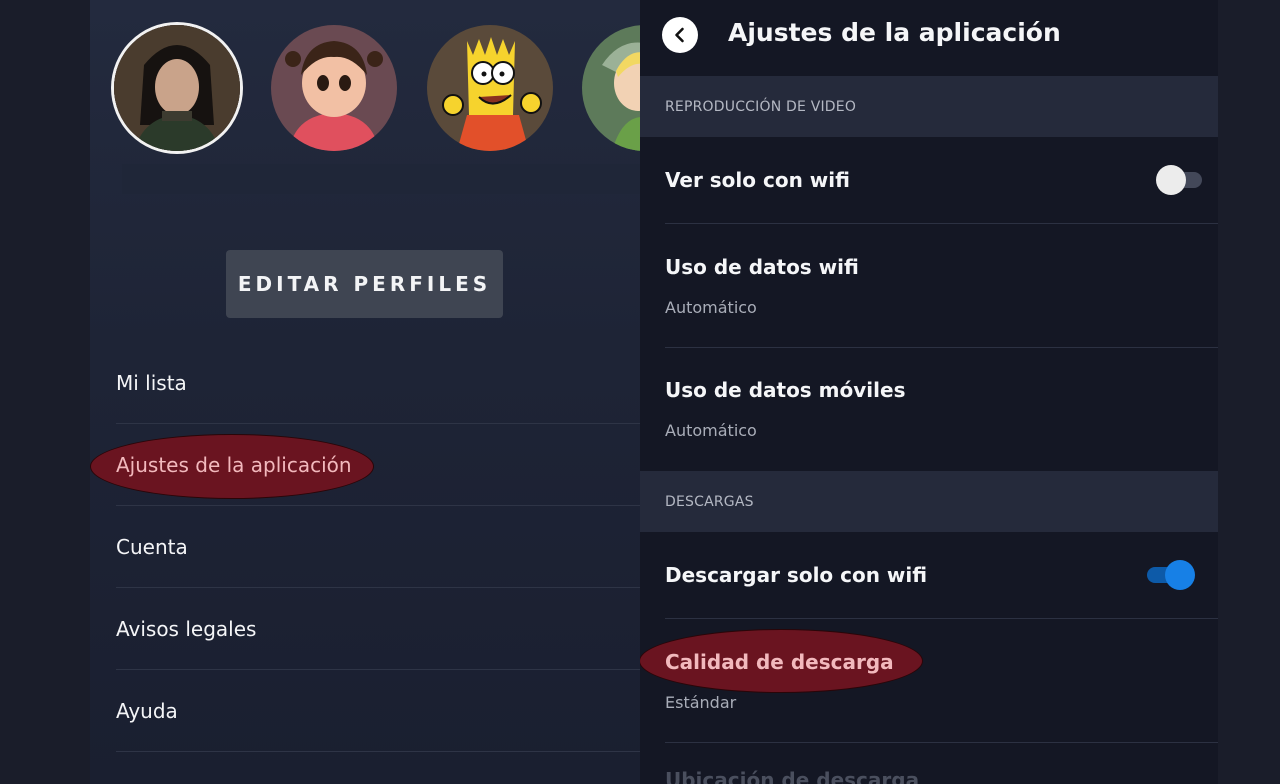  What do you see at coordinates (365, 465) in the screenshot?
I see `menu-item-app-settings: Ajustes de la aplicación` at bounding box center [365, 465].